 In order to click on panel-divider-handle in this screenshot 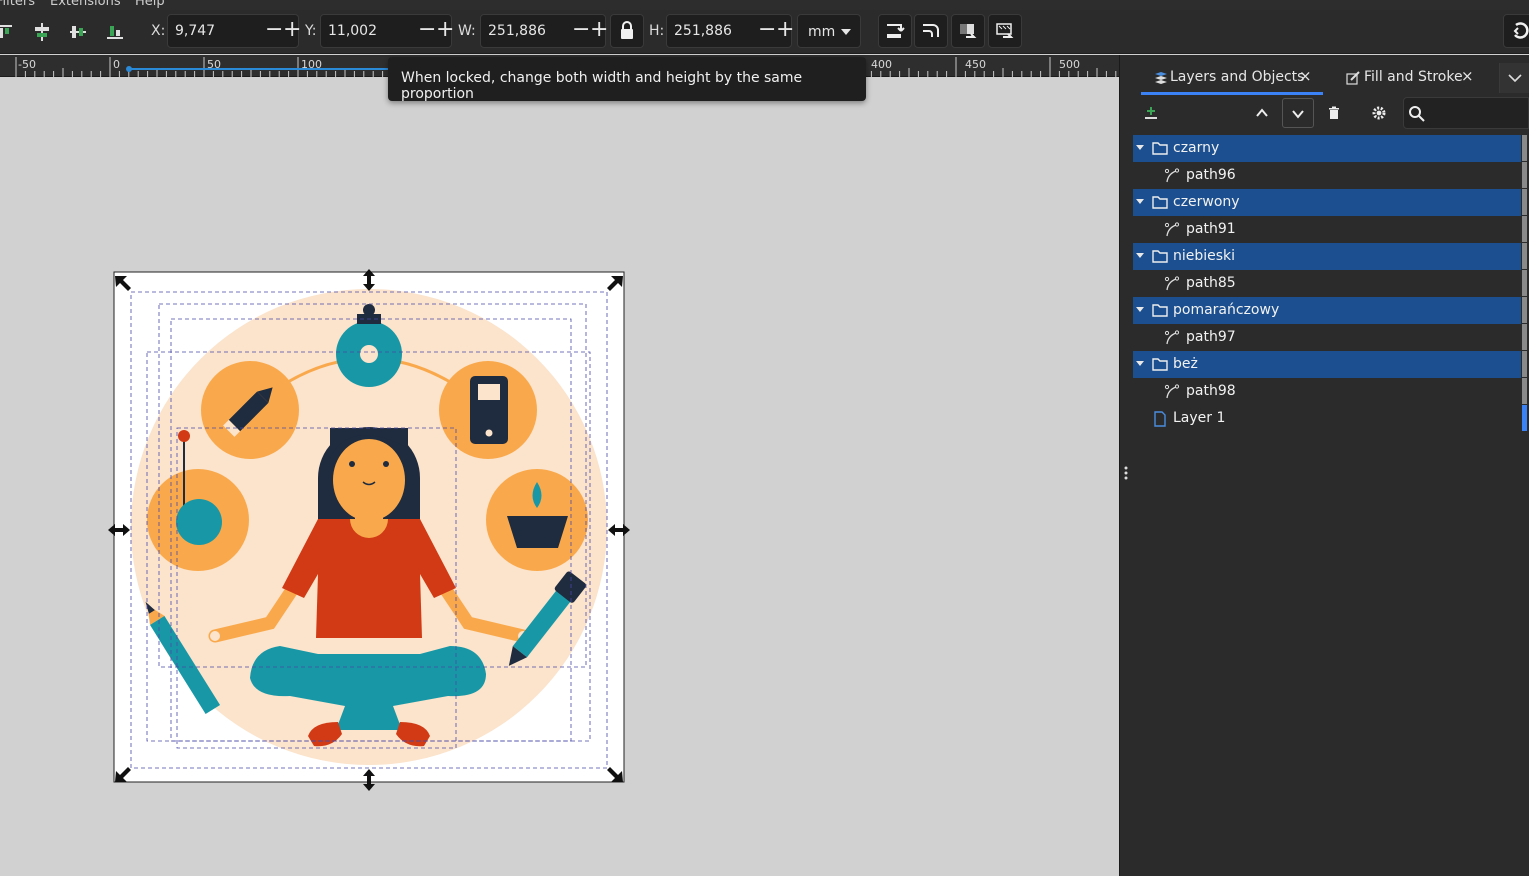, I will do `click(1126, 465)`.